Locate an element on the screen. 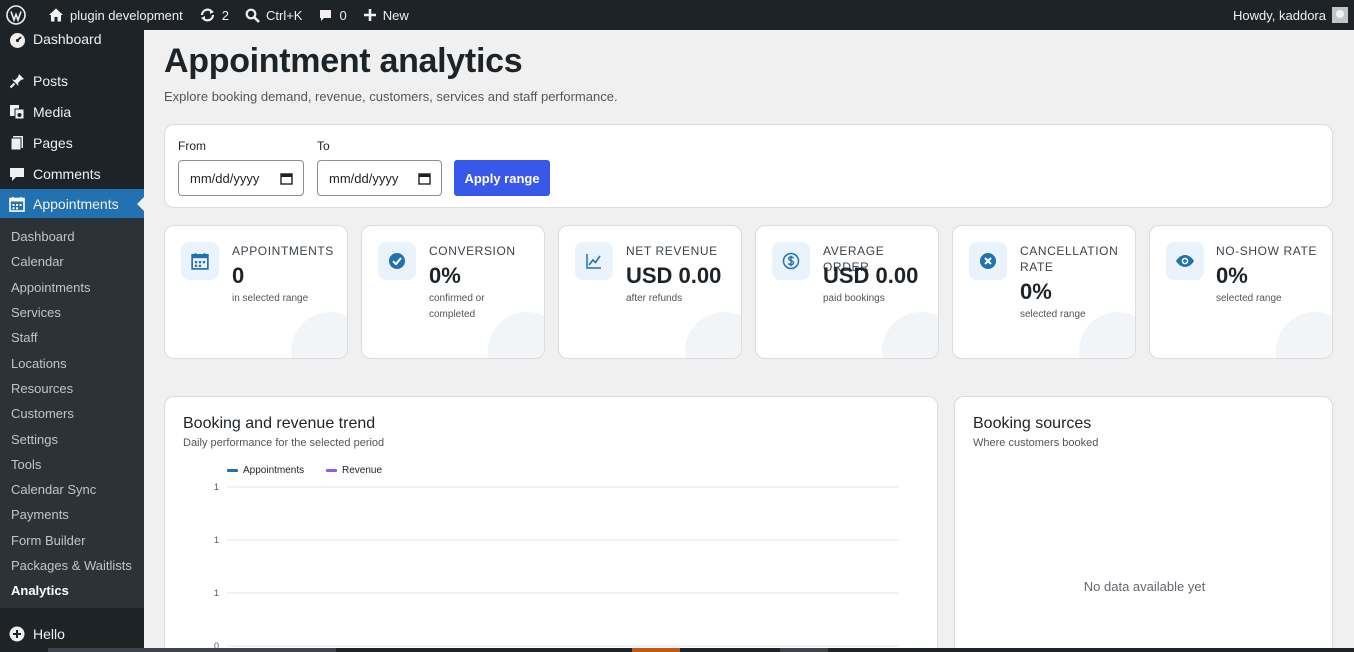 This screenshot has width=1354, height=652. comments-count: 0 is located at coordinates (343, 15).